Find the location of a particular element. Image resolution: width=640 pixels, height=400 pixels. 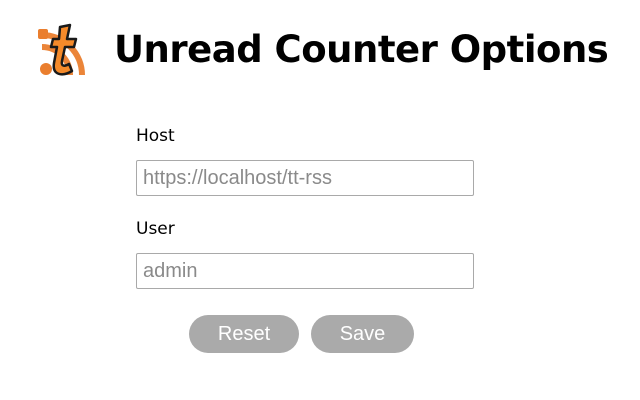

button-row: Reset Save is located at coordinates (301, 334).